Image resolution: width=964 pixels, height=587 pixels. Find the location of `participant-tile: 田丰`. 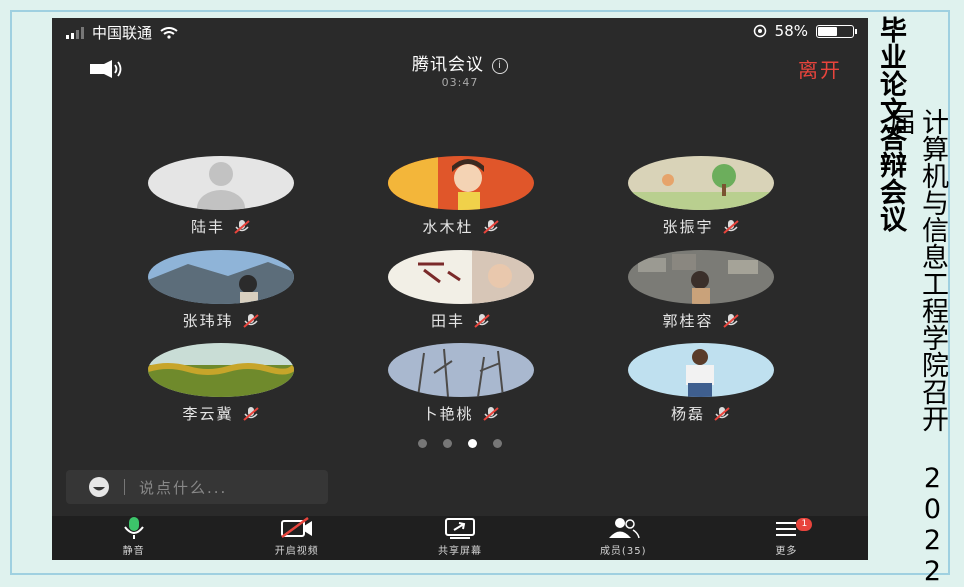

participant-tile: 田丰 is located at coordinates (461, 290).